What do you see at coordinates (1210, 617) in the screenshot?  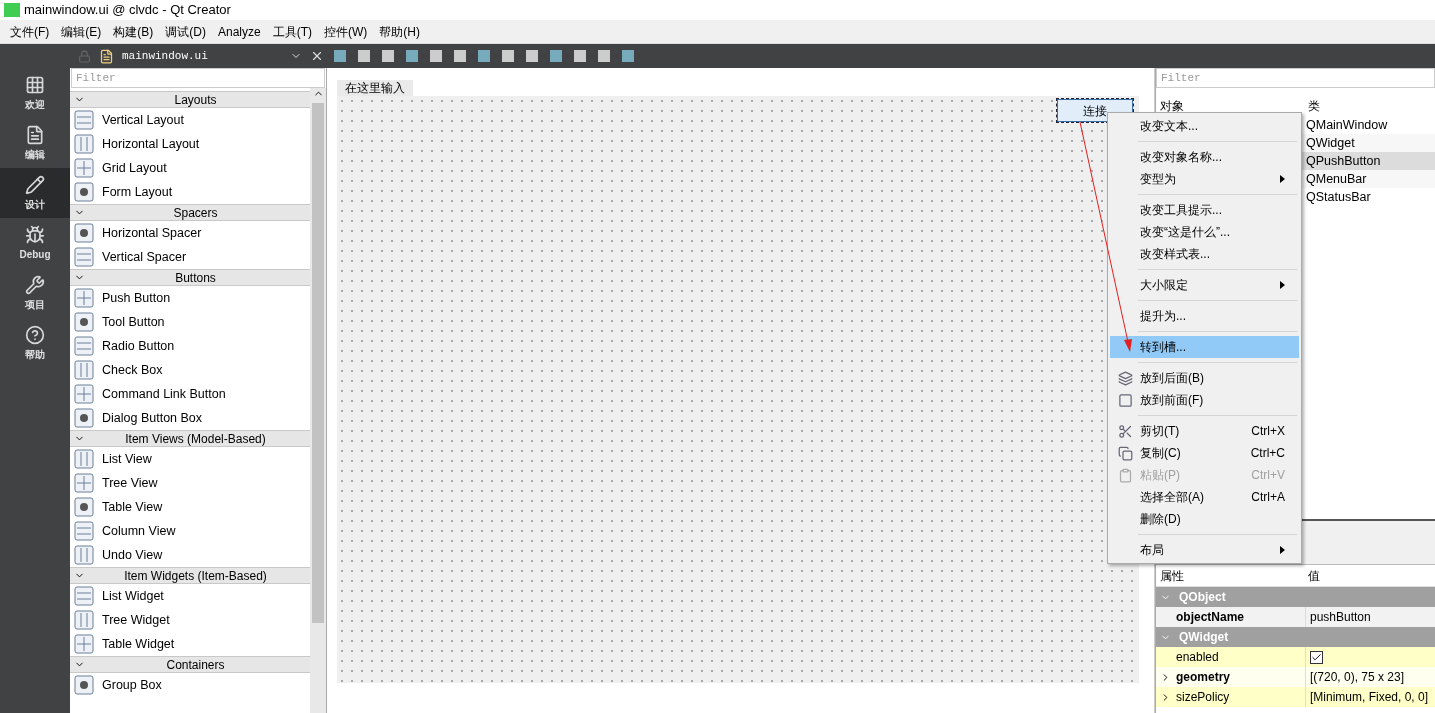 I see `property-name: objectName` at bounding box center [1210, 617].